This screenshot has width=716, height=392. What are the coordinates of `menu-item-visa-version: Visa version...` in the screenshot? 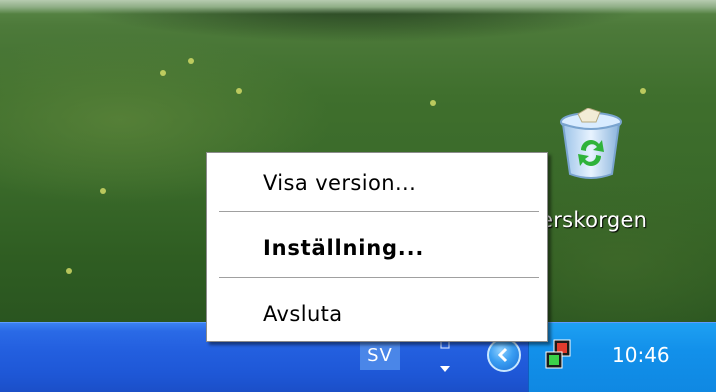 It's located at (377, 183).